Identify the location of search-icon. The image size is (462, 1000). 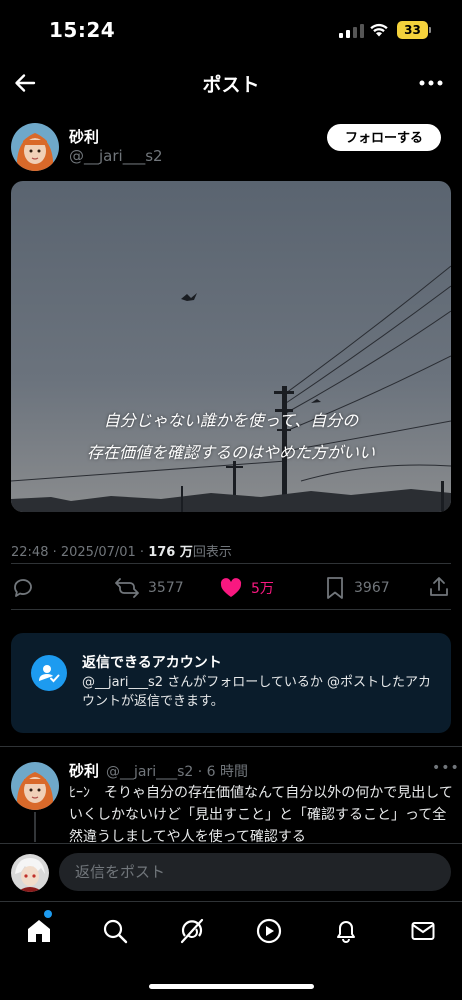
(115, 931).